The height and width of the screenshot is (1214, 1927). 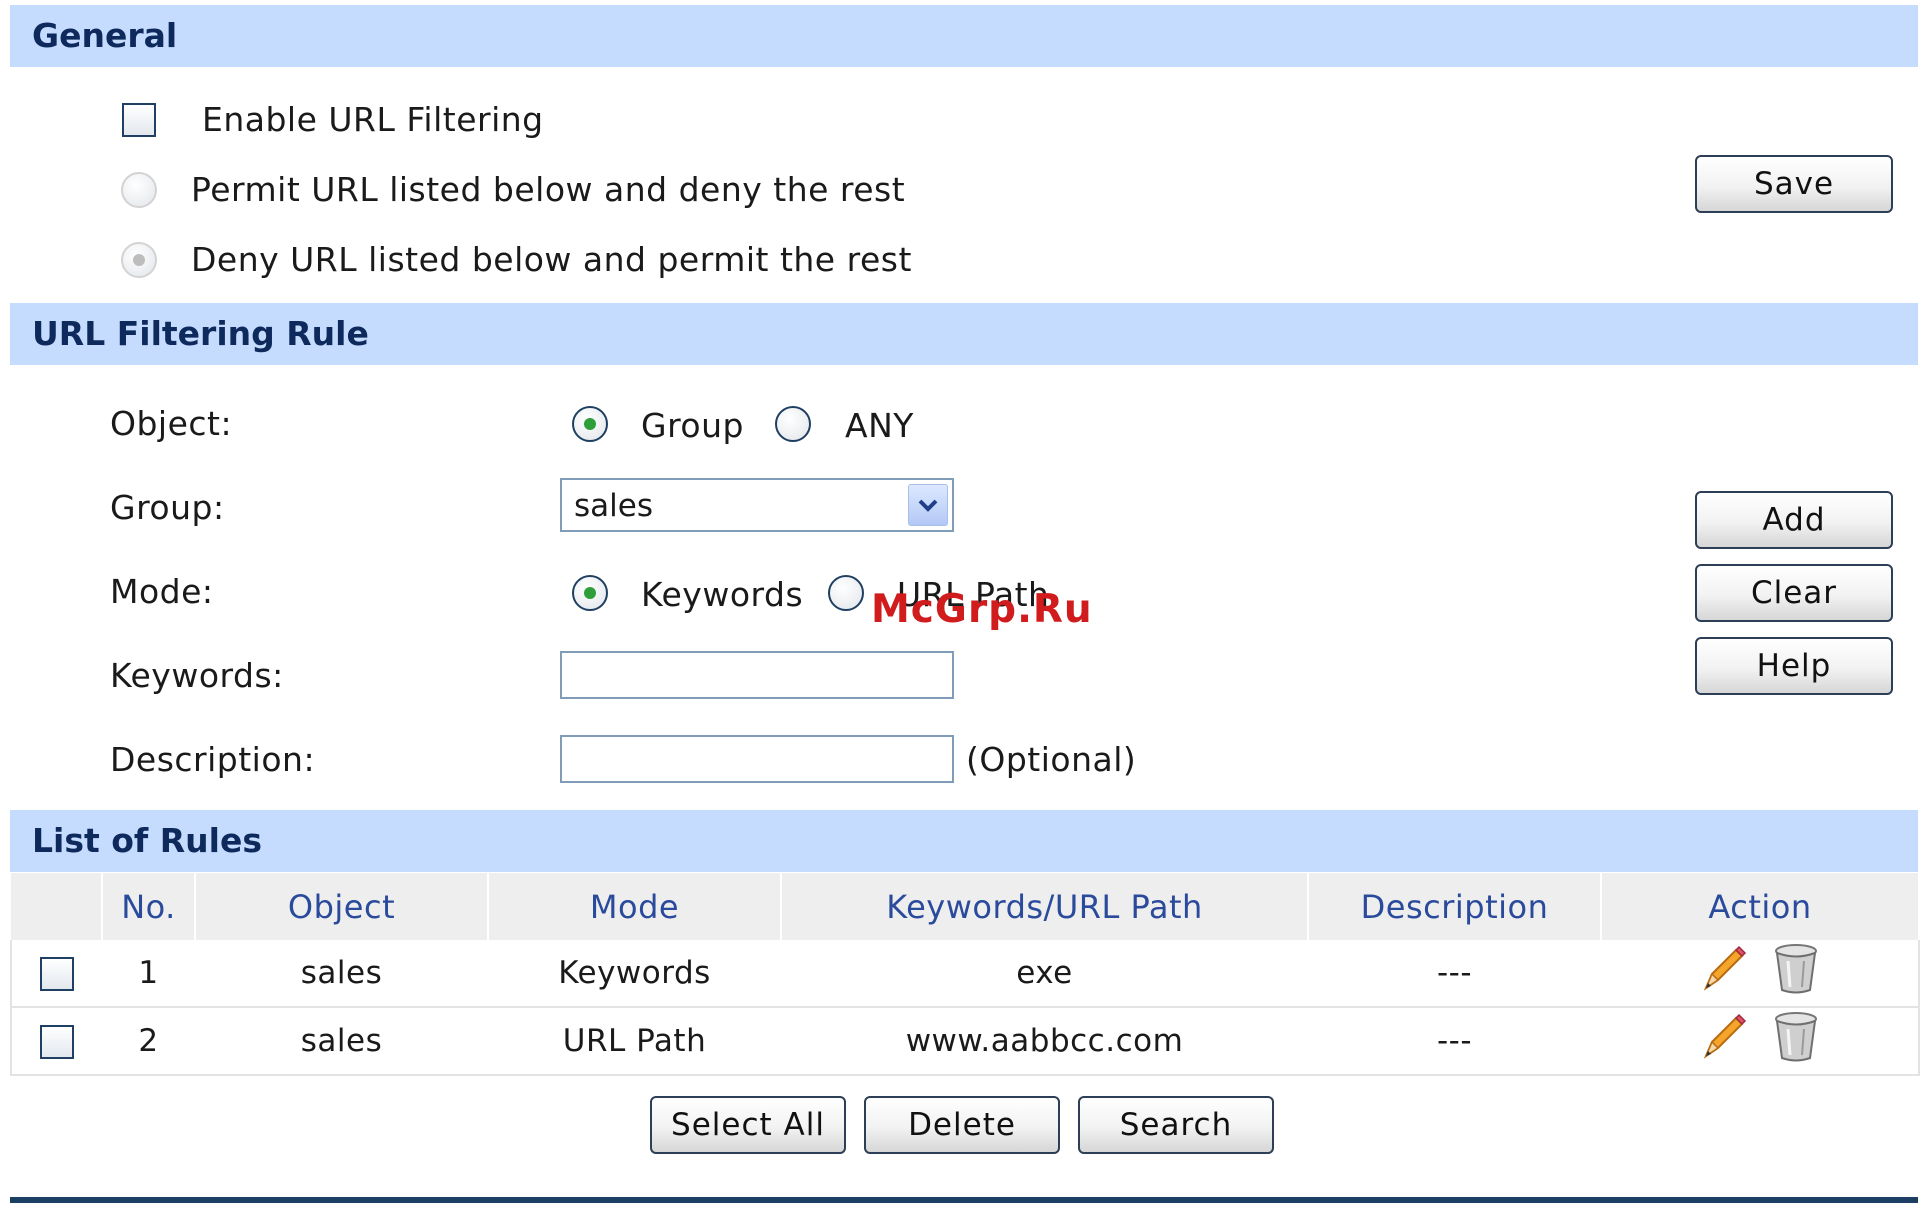 I want to click on rules-list-section-title: List of Rules, so click(x=147, y=840).